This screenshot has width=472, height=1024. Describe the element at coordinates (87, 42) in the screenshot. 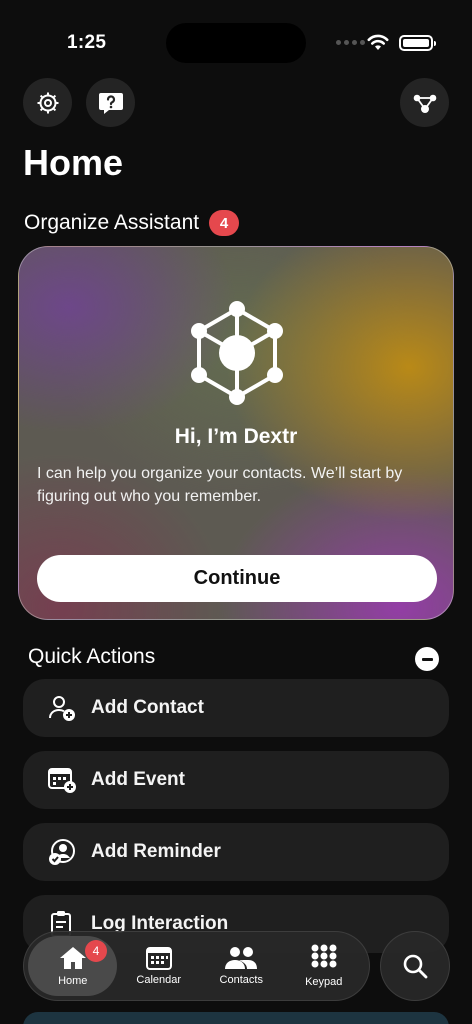

I see `status-time: 1:25` at that location.